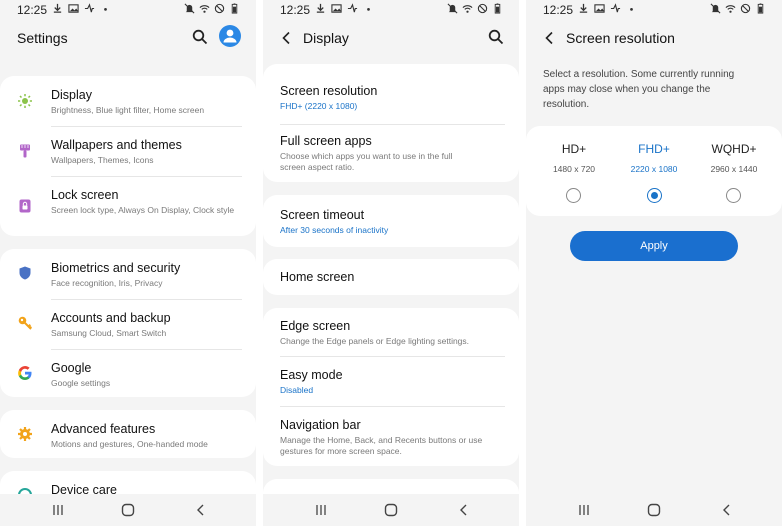  What do you see at coordinates (654, 158) in the screenshot?
I see `resolution-option-fhd: FHD+ 2220 x 1080` at bounding box center [654, 158].